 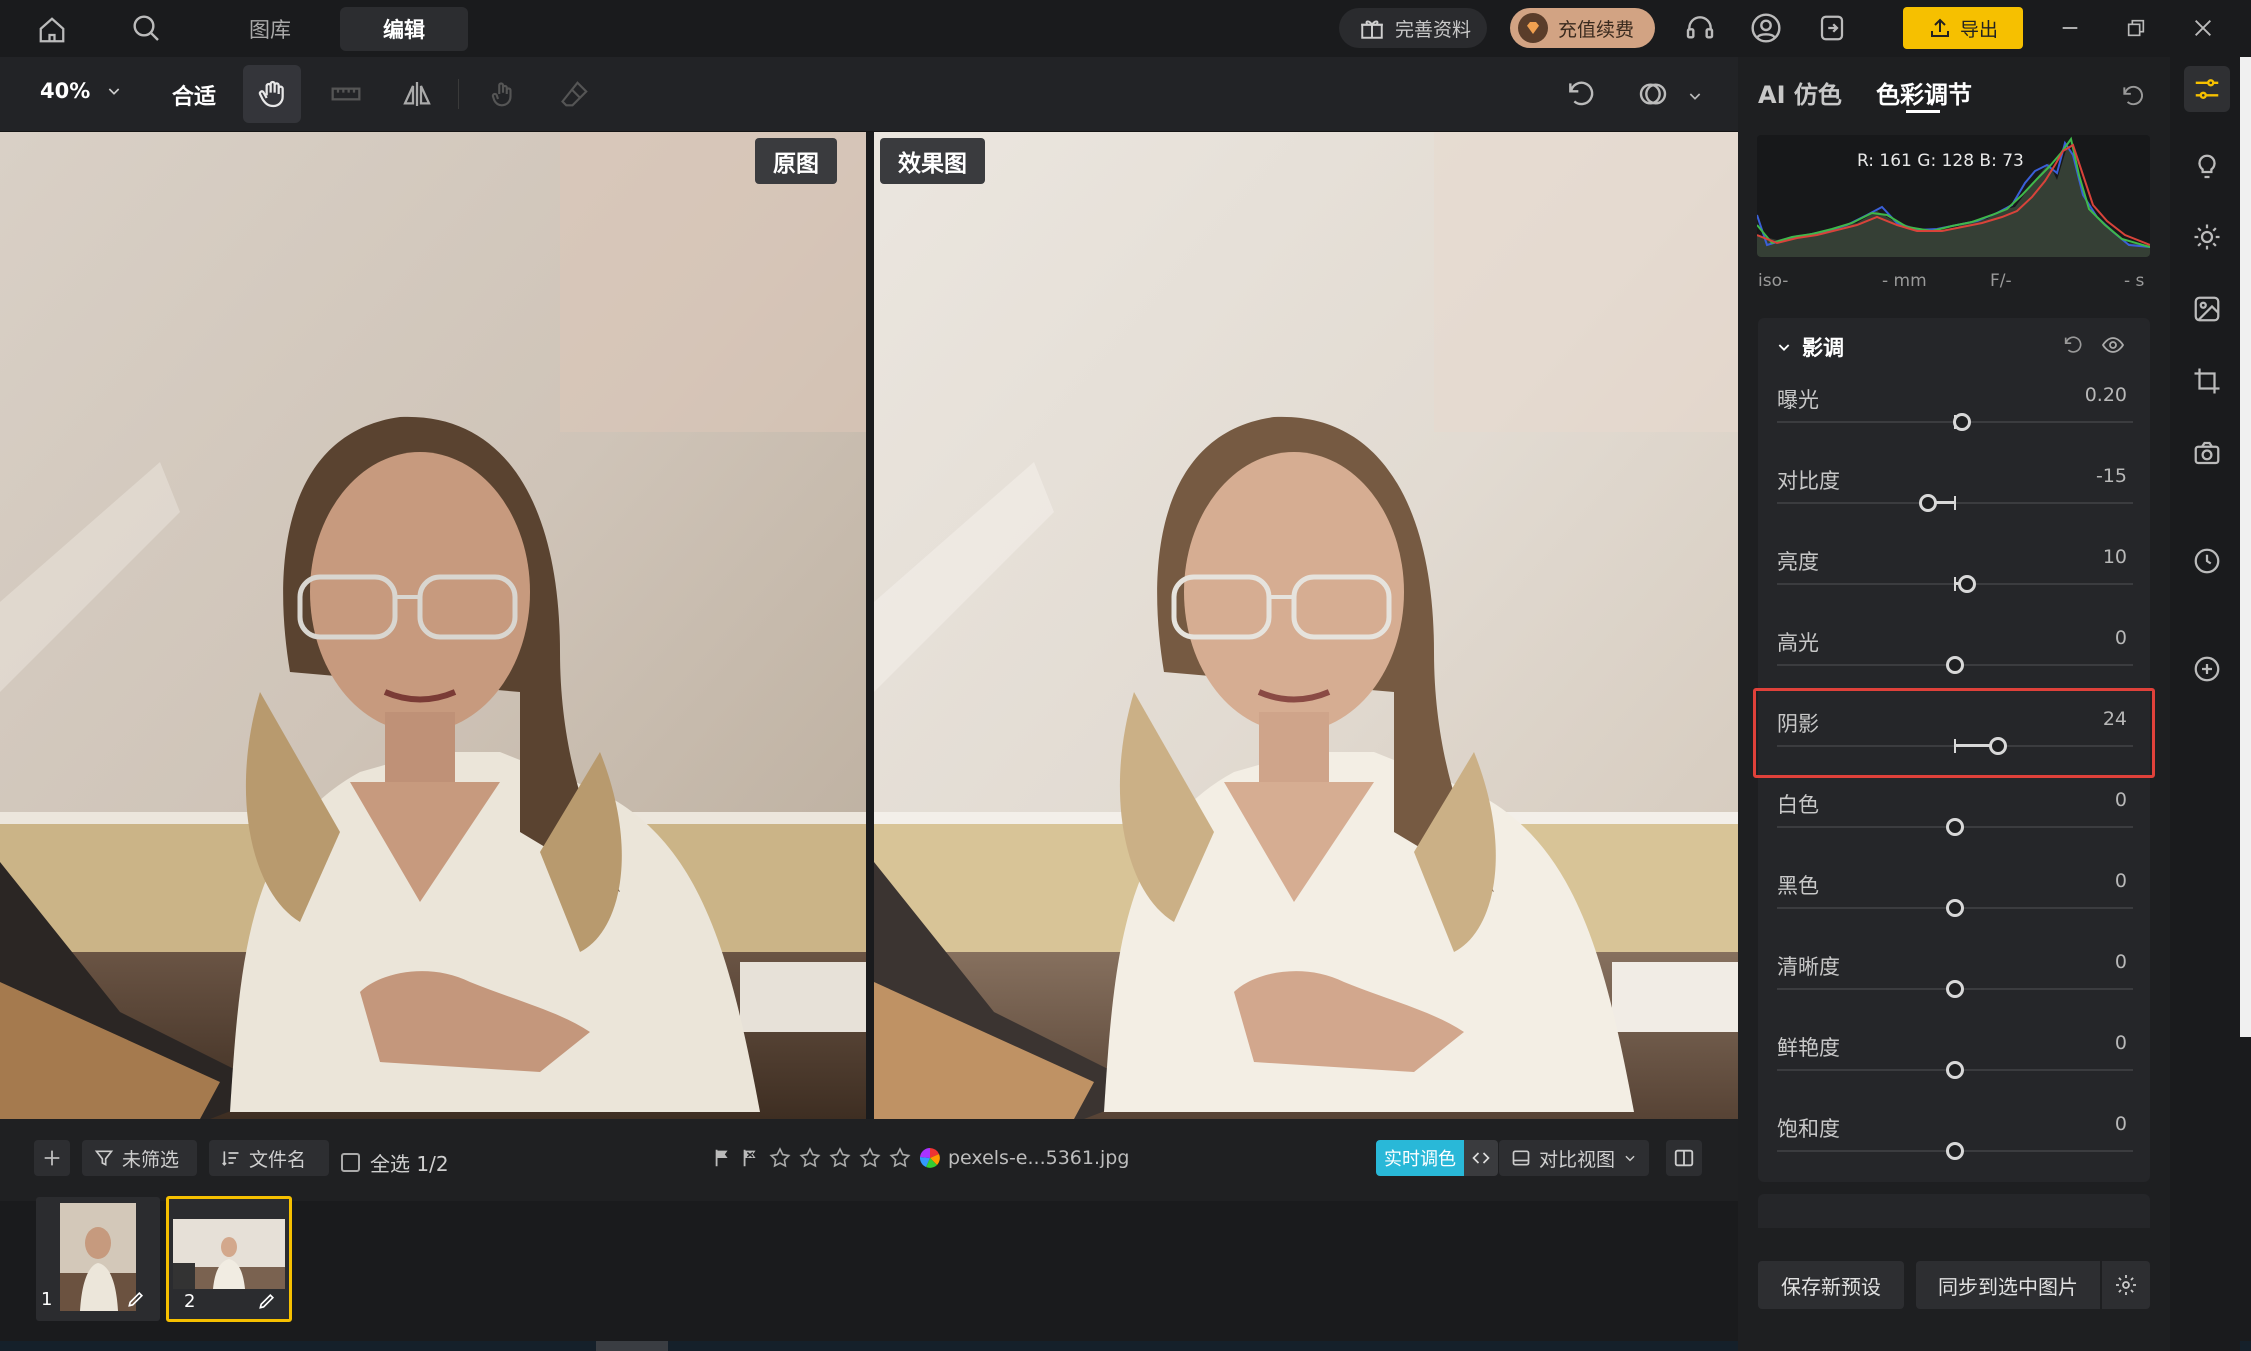 I want to click on reject-flag-icon, so click(x=751, y=1158).